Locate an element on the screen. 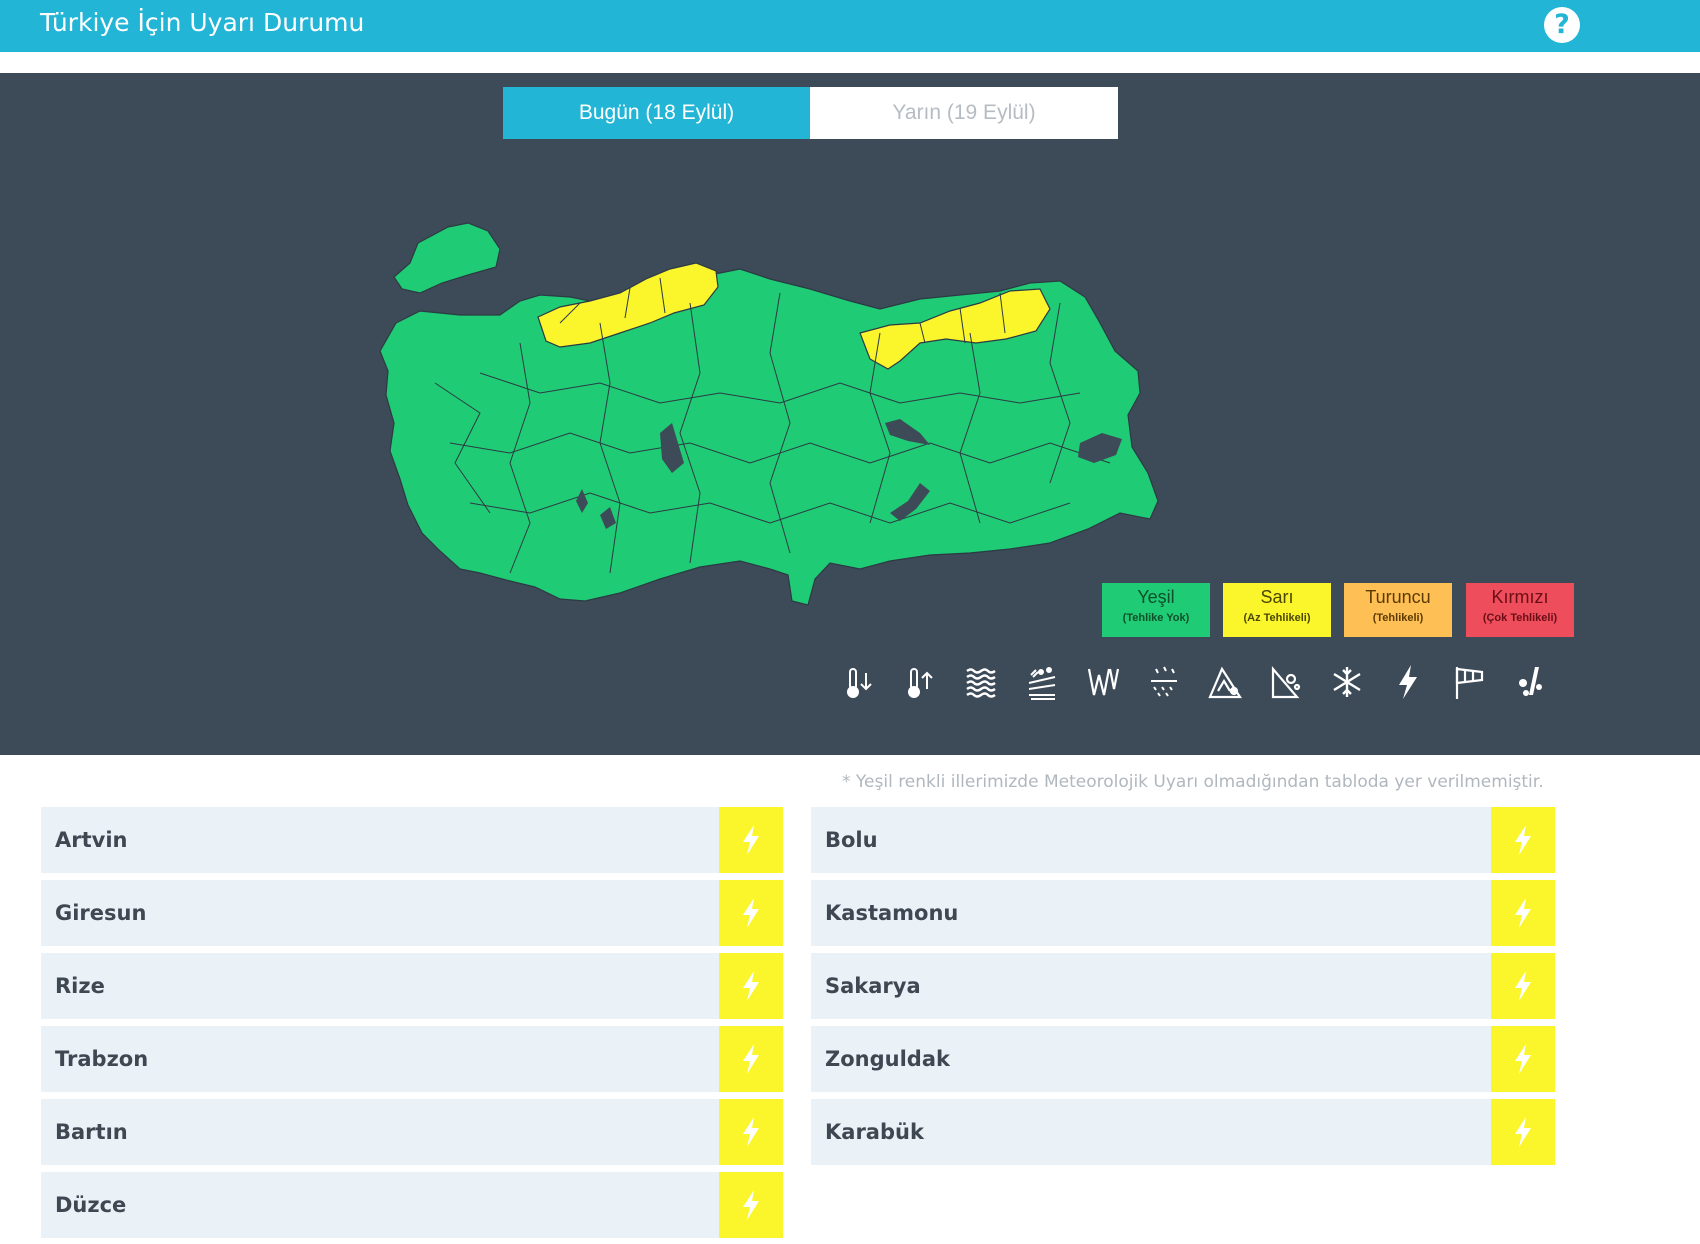 This screenshot has height=1244, width=1700. province-name: Trabzon is located at coordinates (102, 1059).